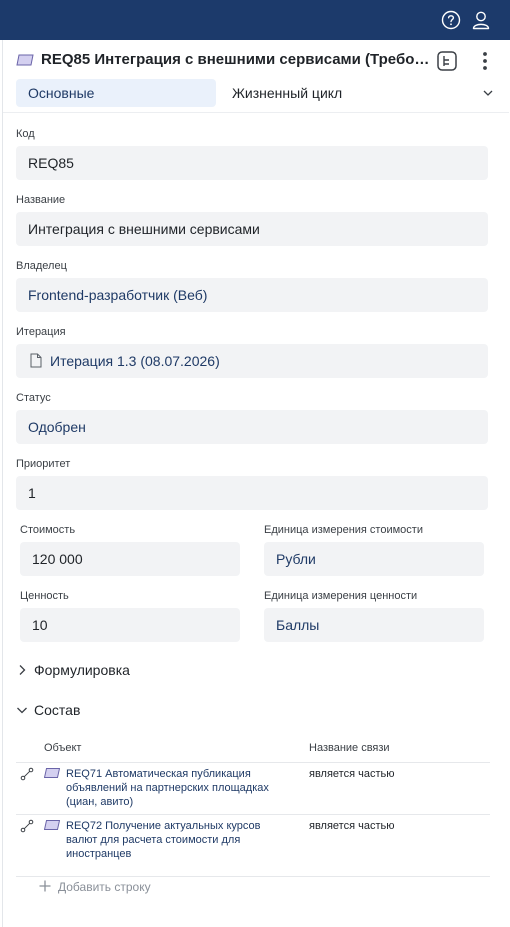  I want to click on row-object-line: REQ71 Автоматическая публикация, so click(158, 774).